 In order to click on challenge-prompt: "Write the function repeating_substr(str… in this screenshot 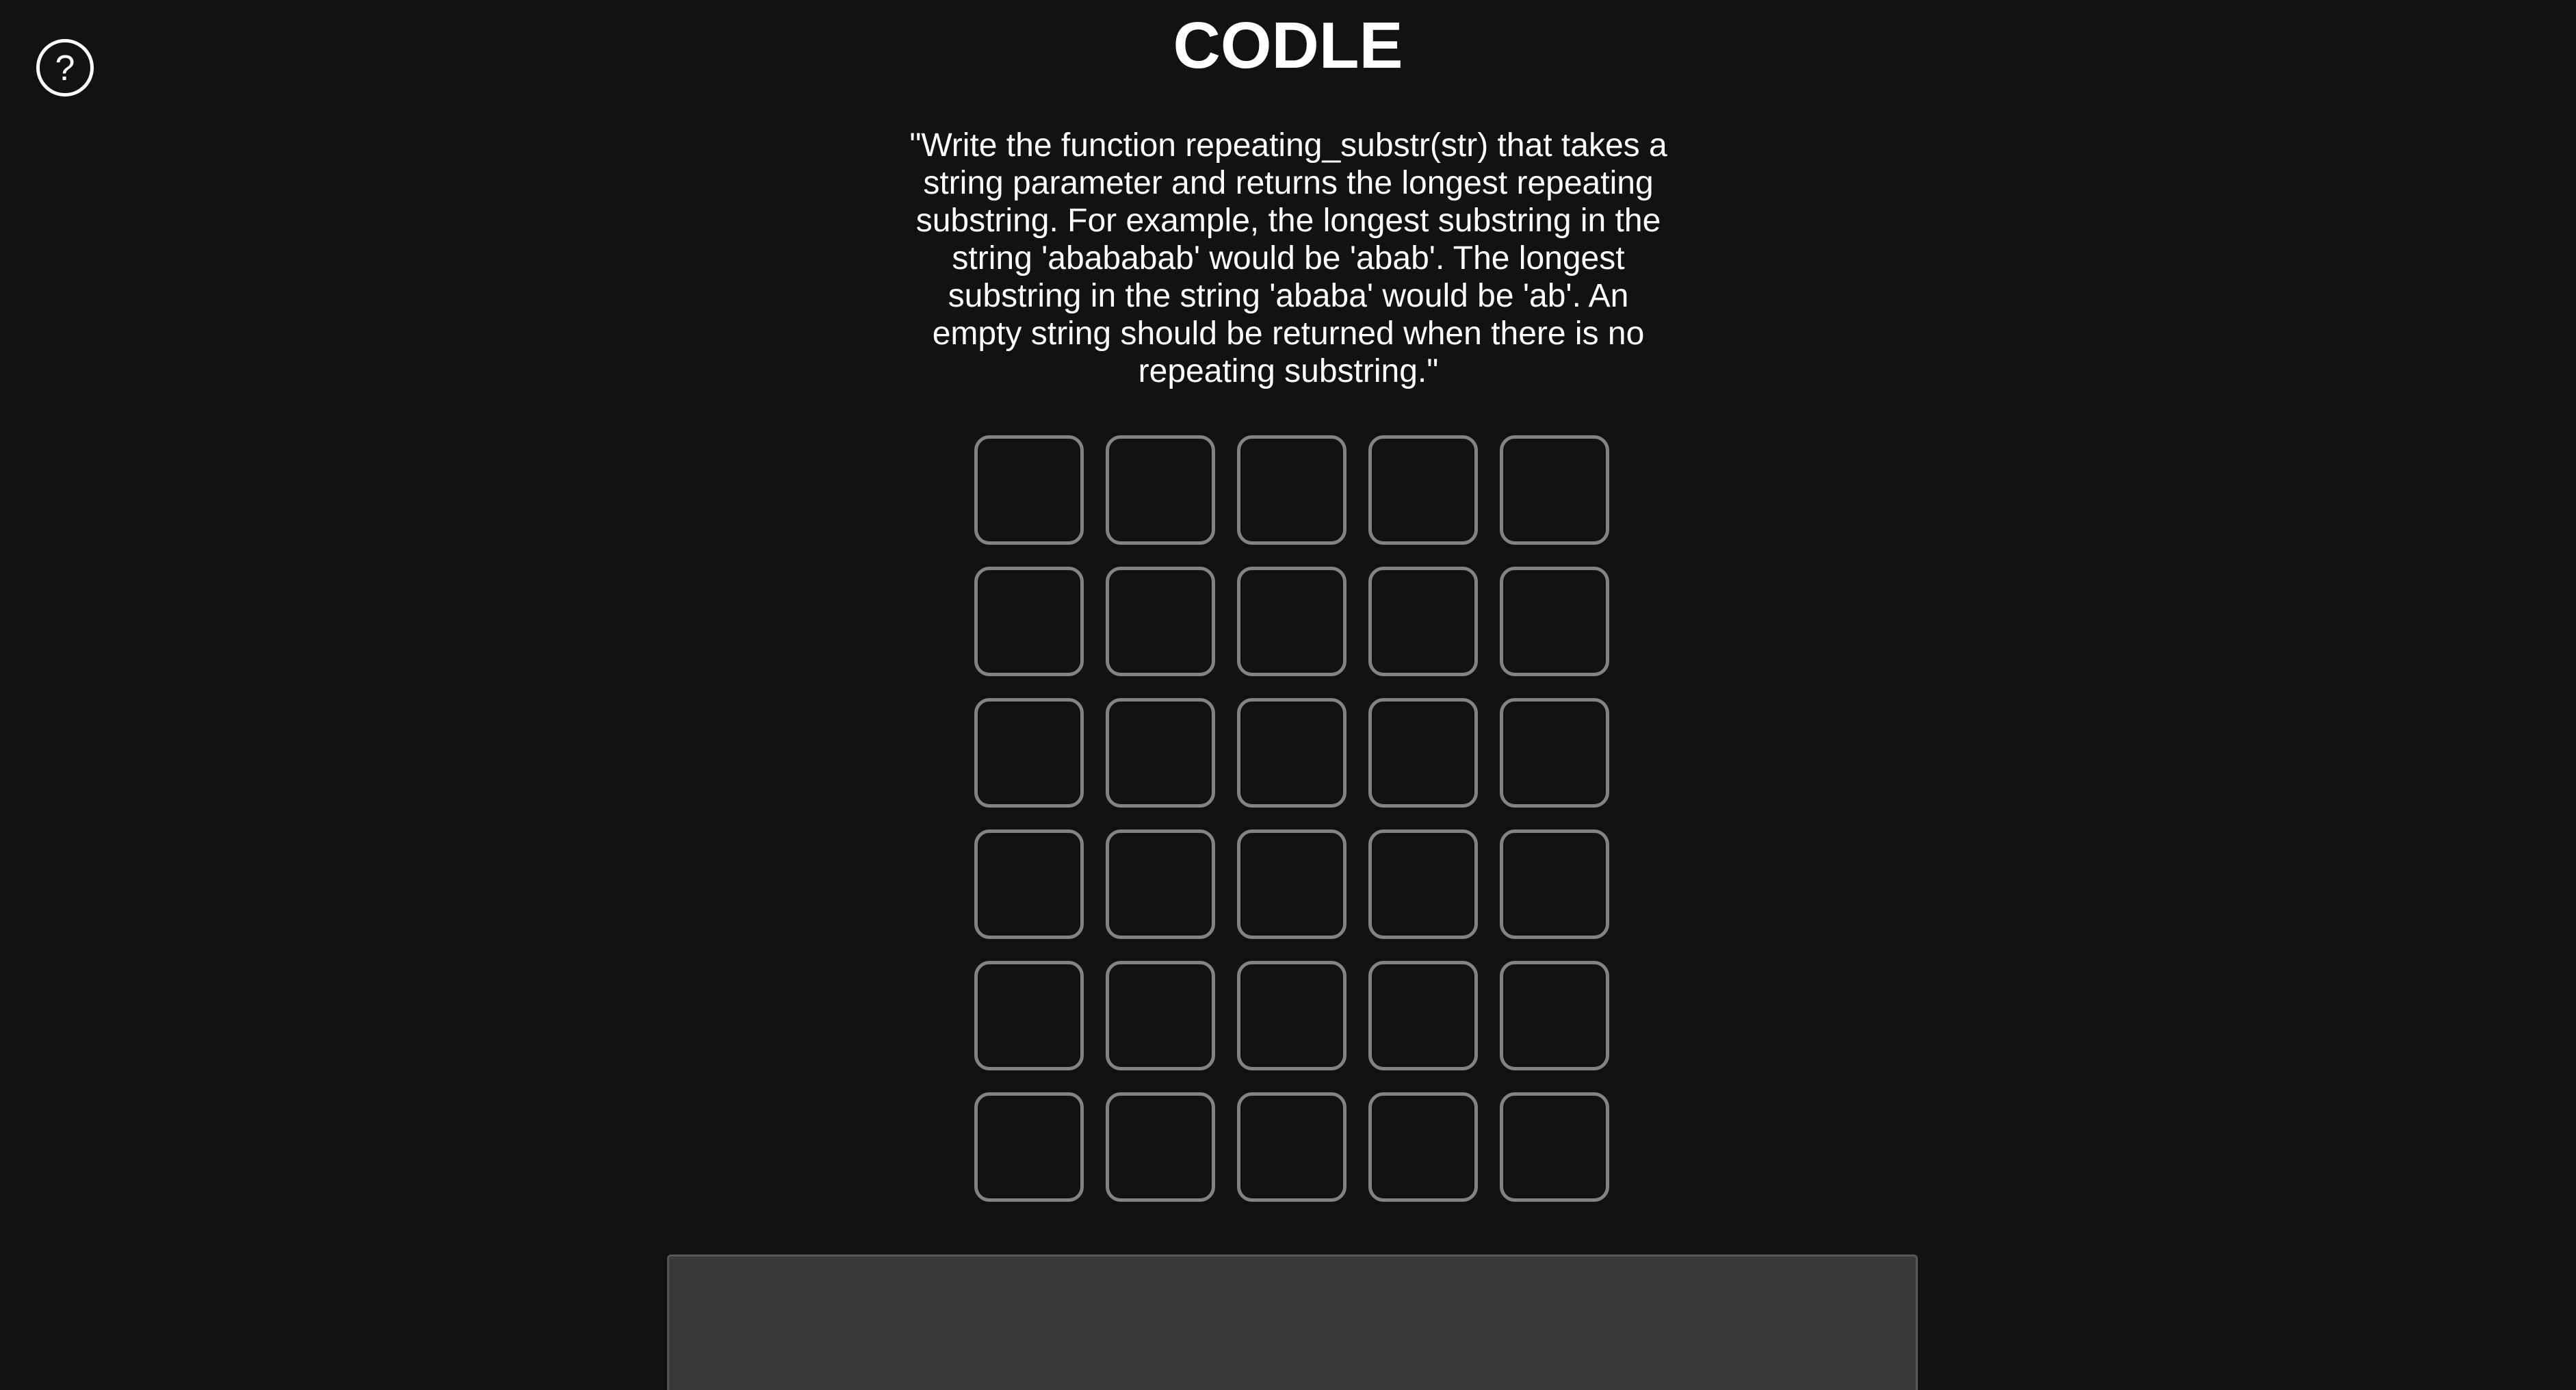, I will do `click(1288, 258)`.